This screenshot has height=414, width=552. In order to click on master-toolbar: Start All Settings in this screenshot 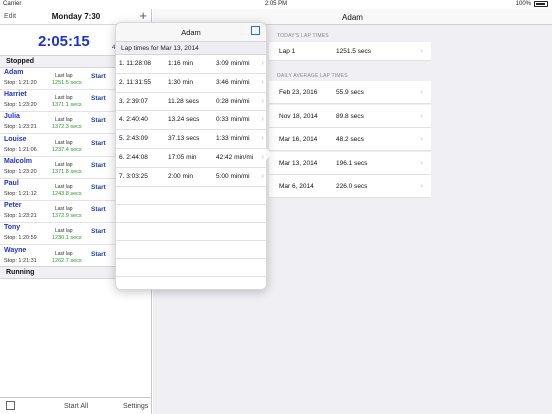, I will do `click(76, 405)`.